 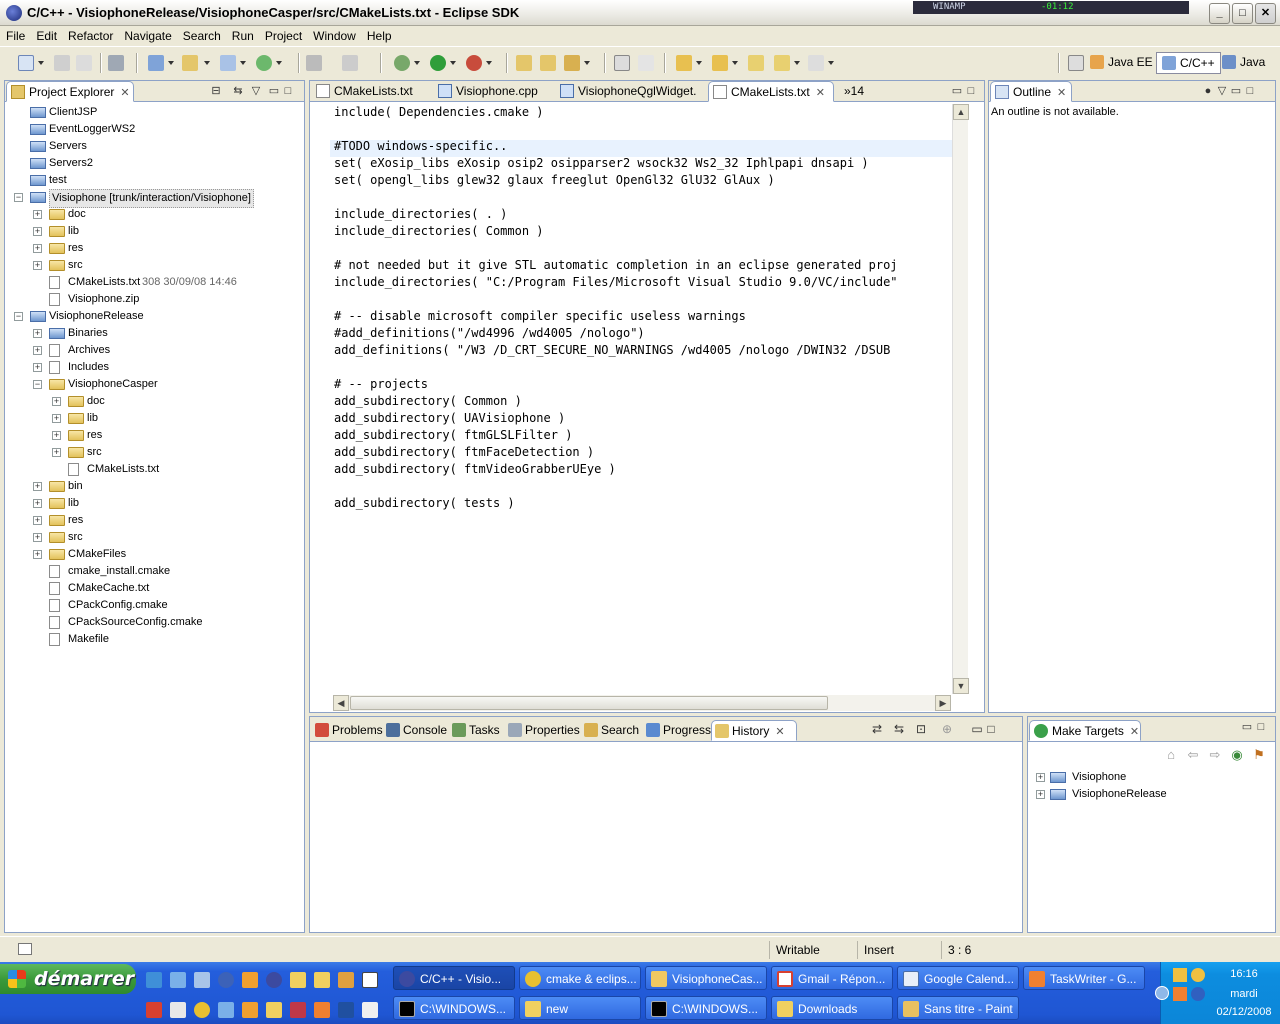 I want to click on new-class-icon, so click(x=228, y=63).